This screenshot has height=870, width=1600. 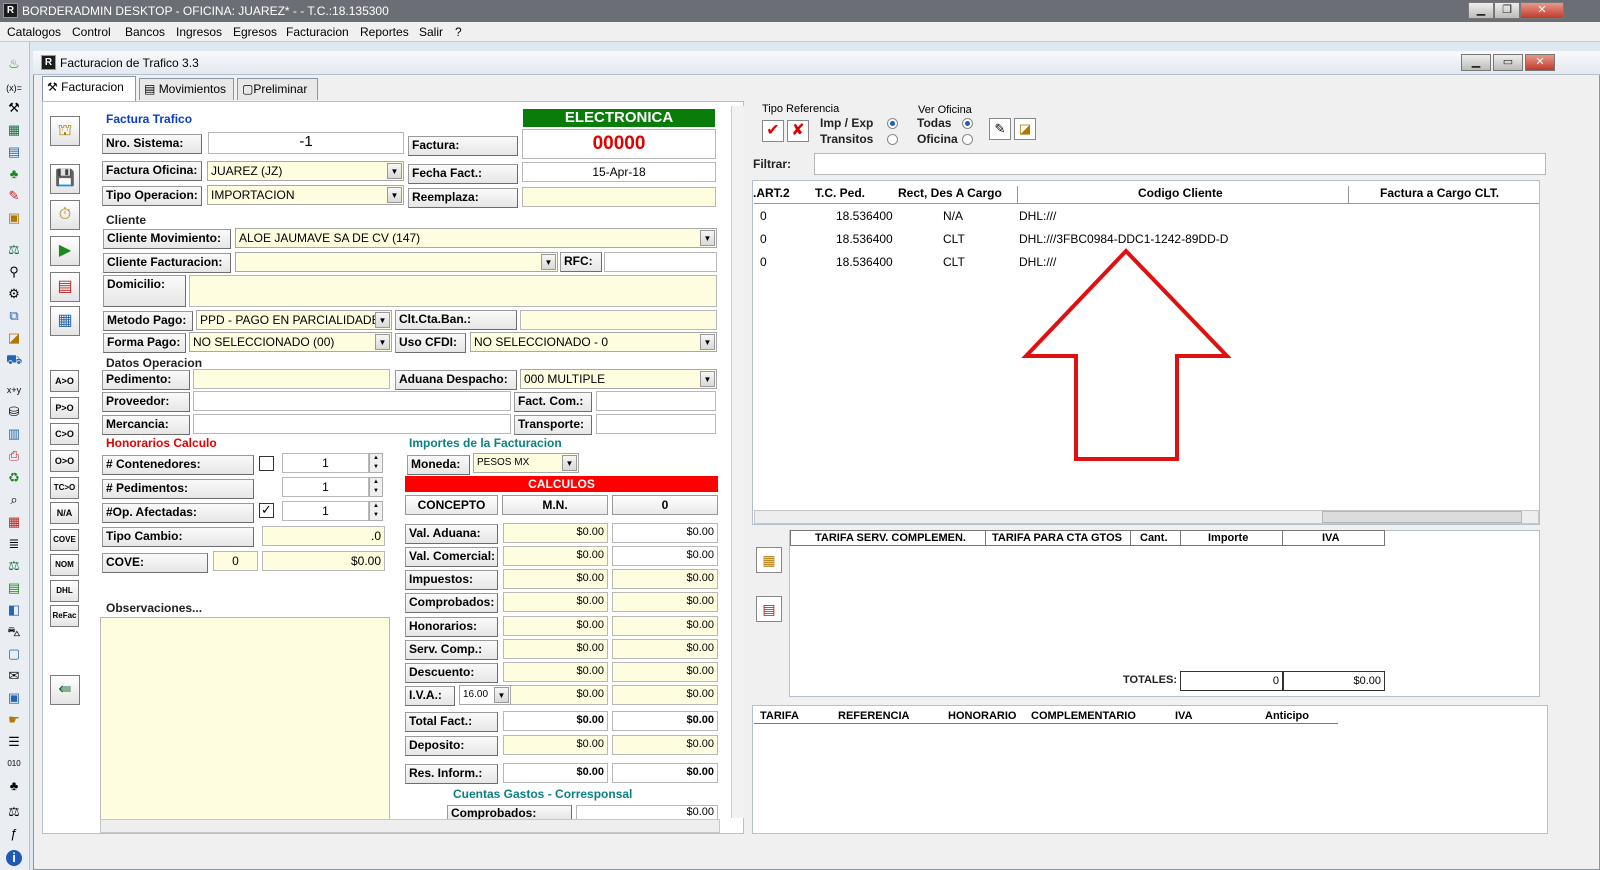 What do you see at coordinates (352, 401) in the screenshot?
I see `proveedor-field` at bounding box center [352, 401].